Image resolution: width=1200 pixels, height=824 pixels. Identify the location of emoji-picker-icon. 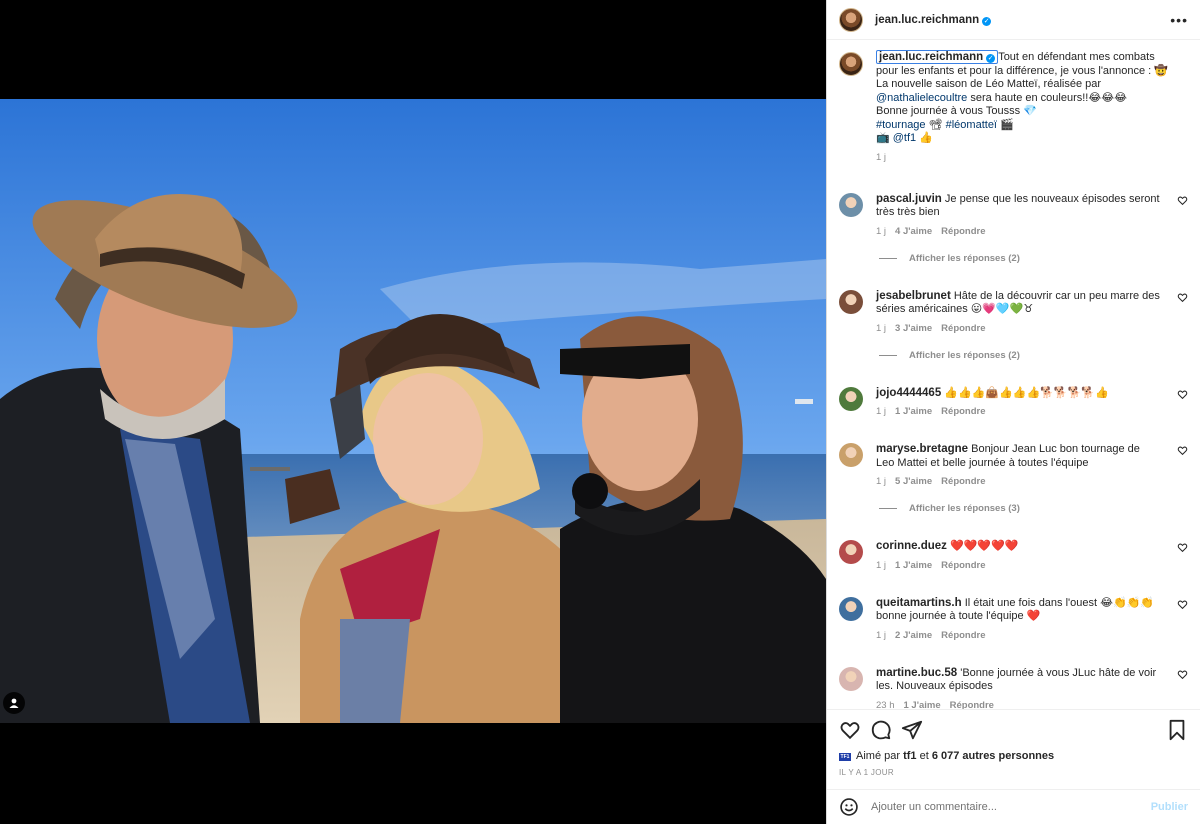
(849, 807).